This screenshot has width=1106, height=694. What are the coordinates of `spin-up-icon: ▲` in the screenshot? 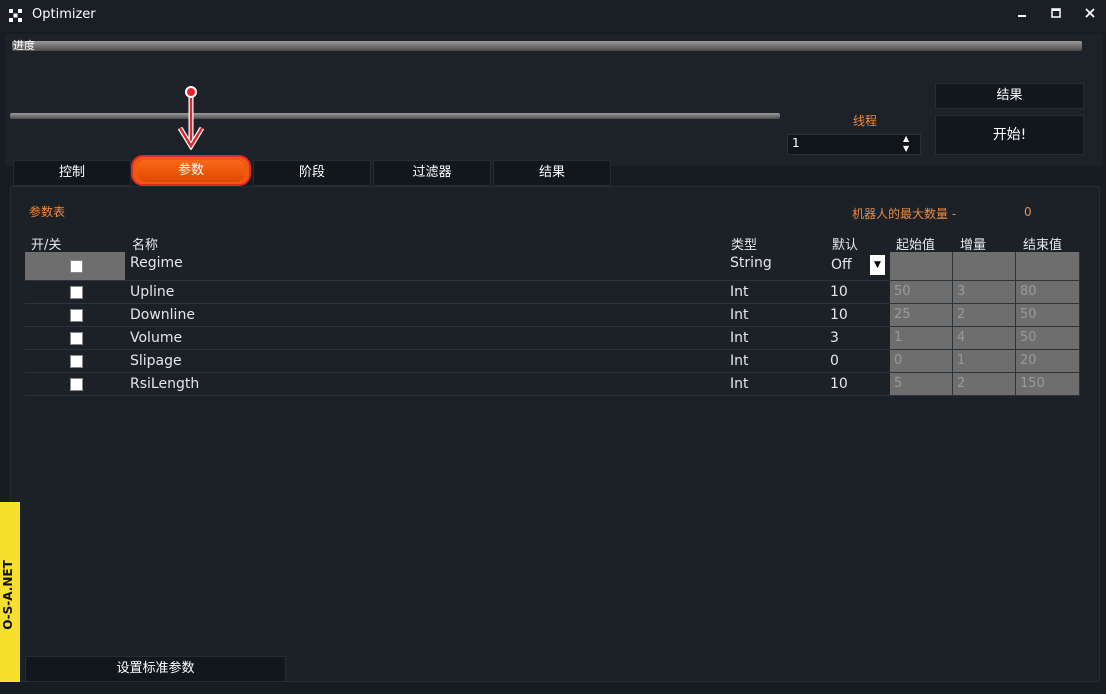 It's located at (906, 138).